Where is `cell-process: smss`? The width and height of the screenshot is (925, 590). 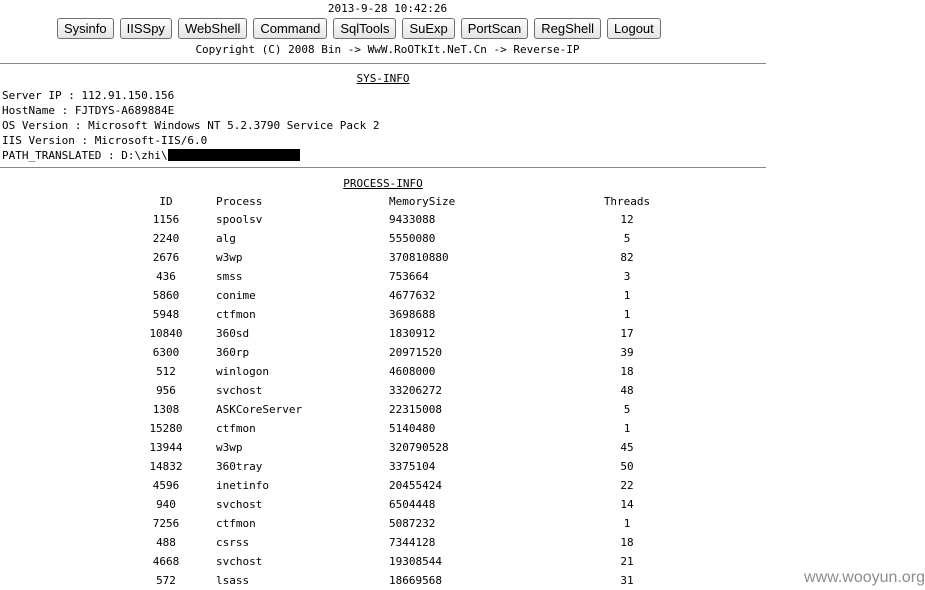 cell-process: smss is located at coordinates (229, 276).